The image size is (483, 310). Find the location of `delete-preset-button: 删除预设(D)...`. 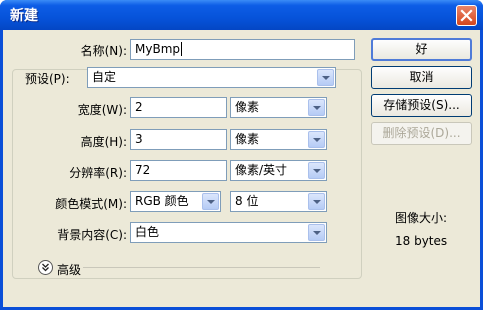

delete-preset-button: 删除预设(D)... is located at coordinates (421, 133).